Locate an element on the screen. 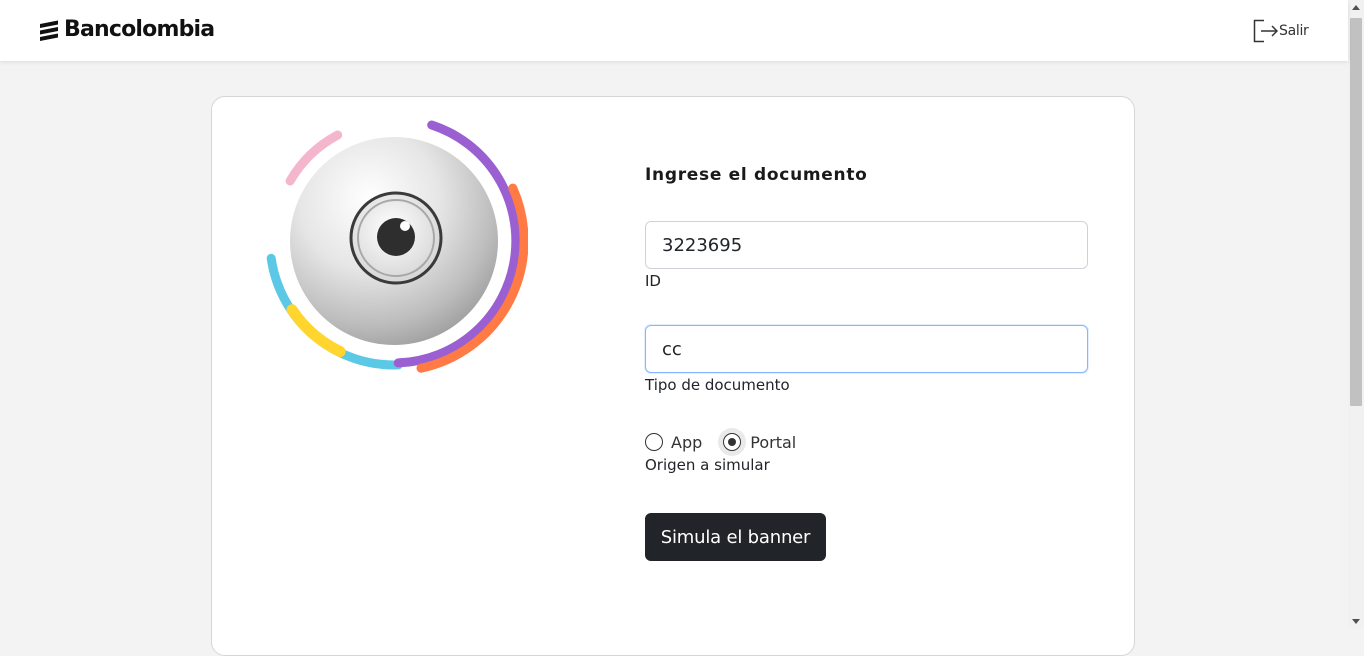 This screenshot has width=1364, height=656. document-type-input is located at coordinates (866, 349).